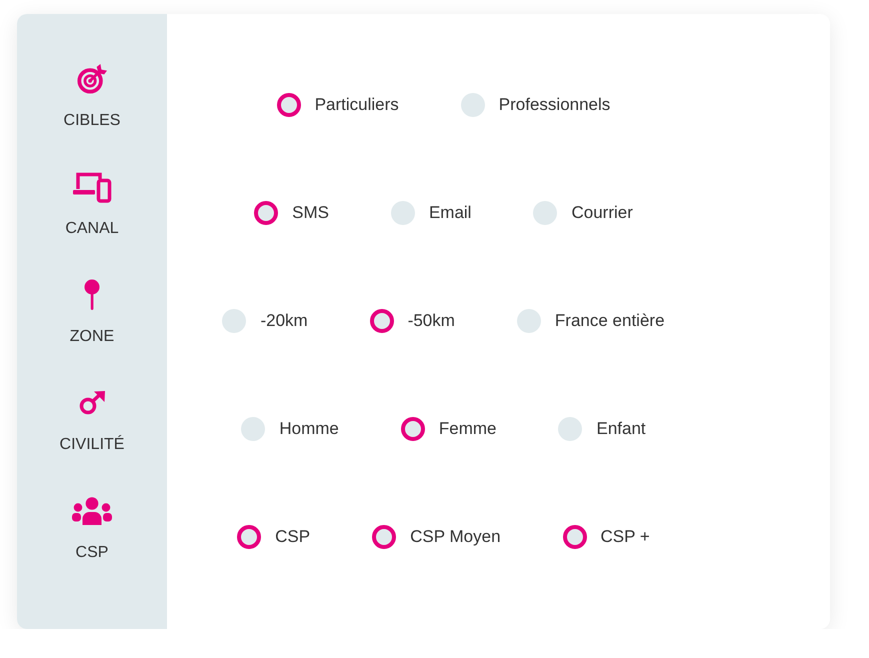 This screenshot has width=869, height=658. I want to click on sidebar-label: CANAL, so click(92, 229).